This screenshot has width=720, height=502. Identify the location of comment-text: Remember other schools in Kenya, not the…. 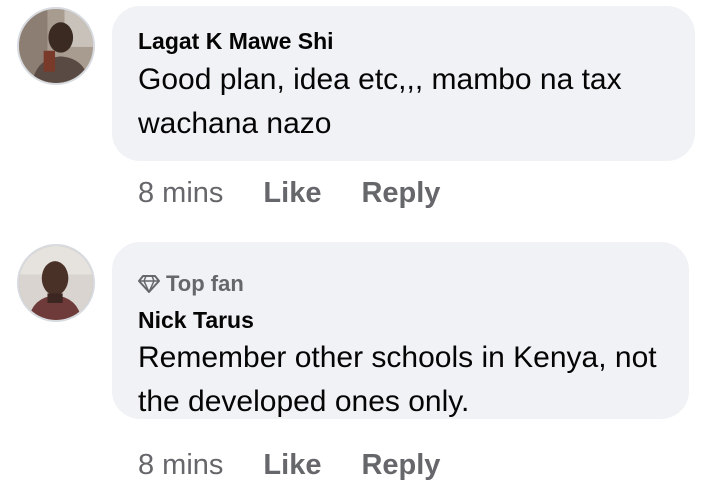
(397, 379).